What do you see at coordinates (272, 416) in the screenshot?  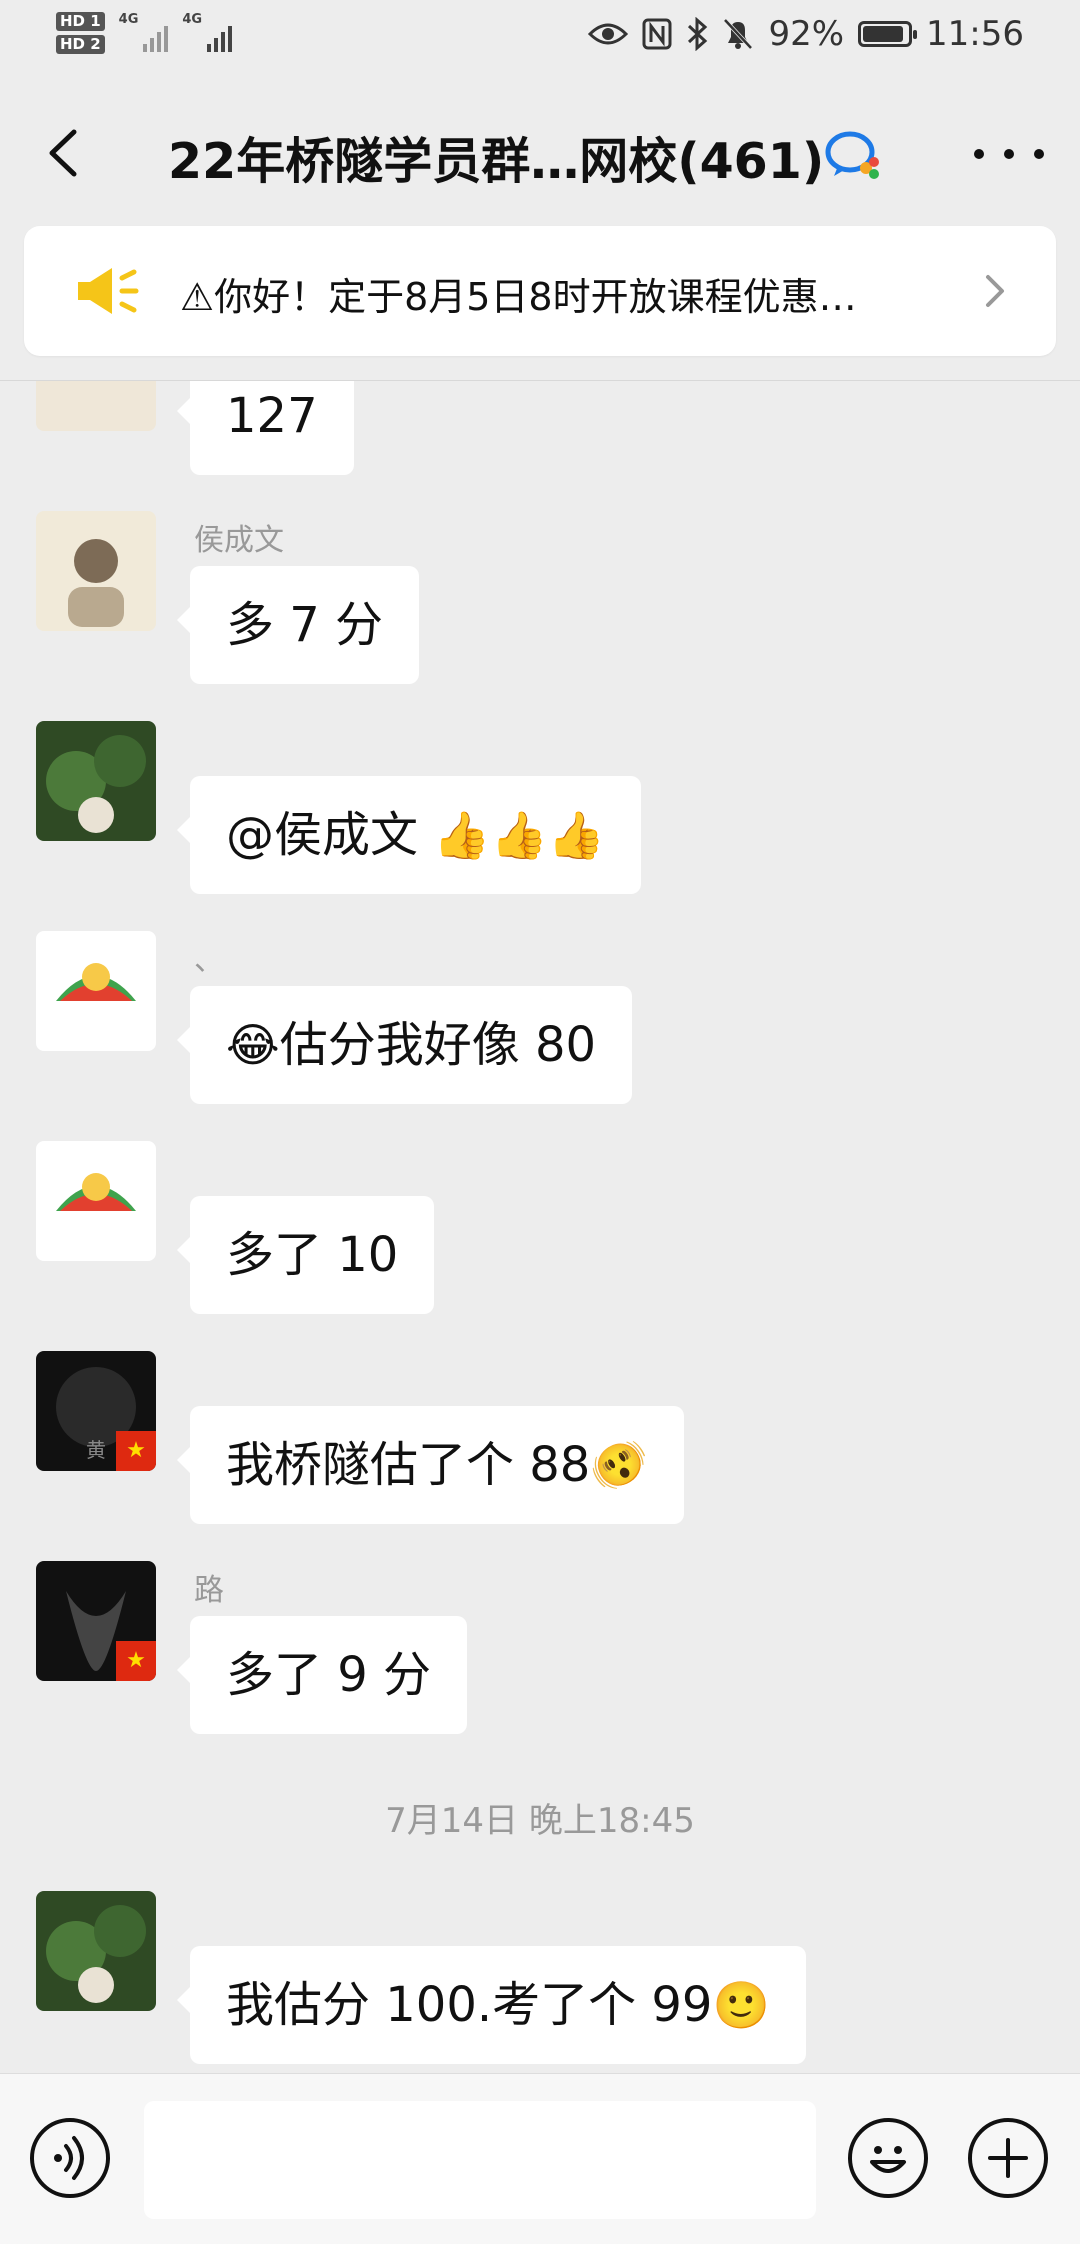 I see `message-text: 127` at bounding box center [272, 416].